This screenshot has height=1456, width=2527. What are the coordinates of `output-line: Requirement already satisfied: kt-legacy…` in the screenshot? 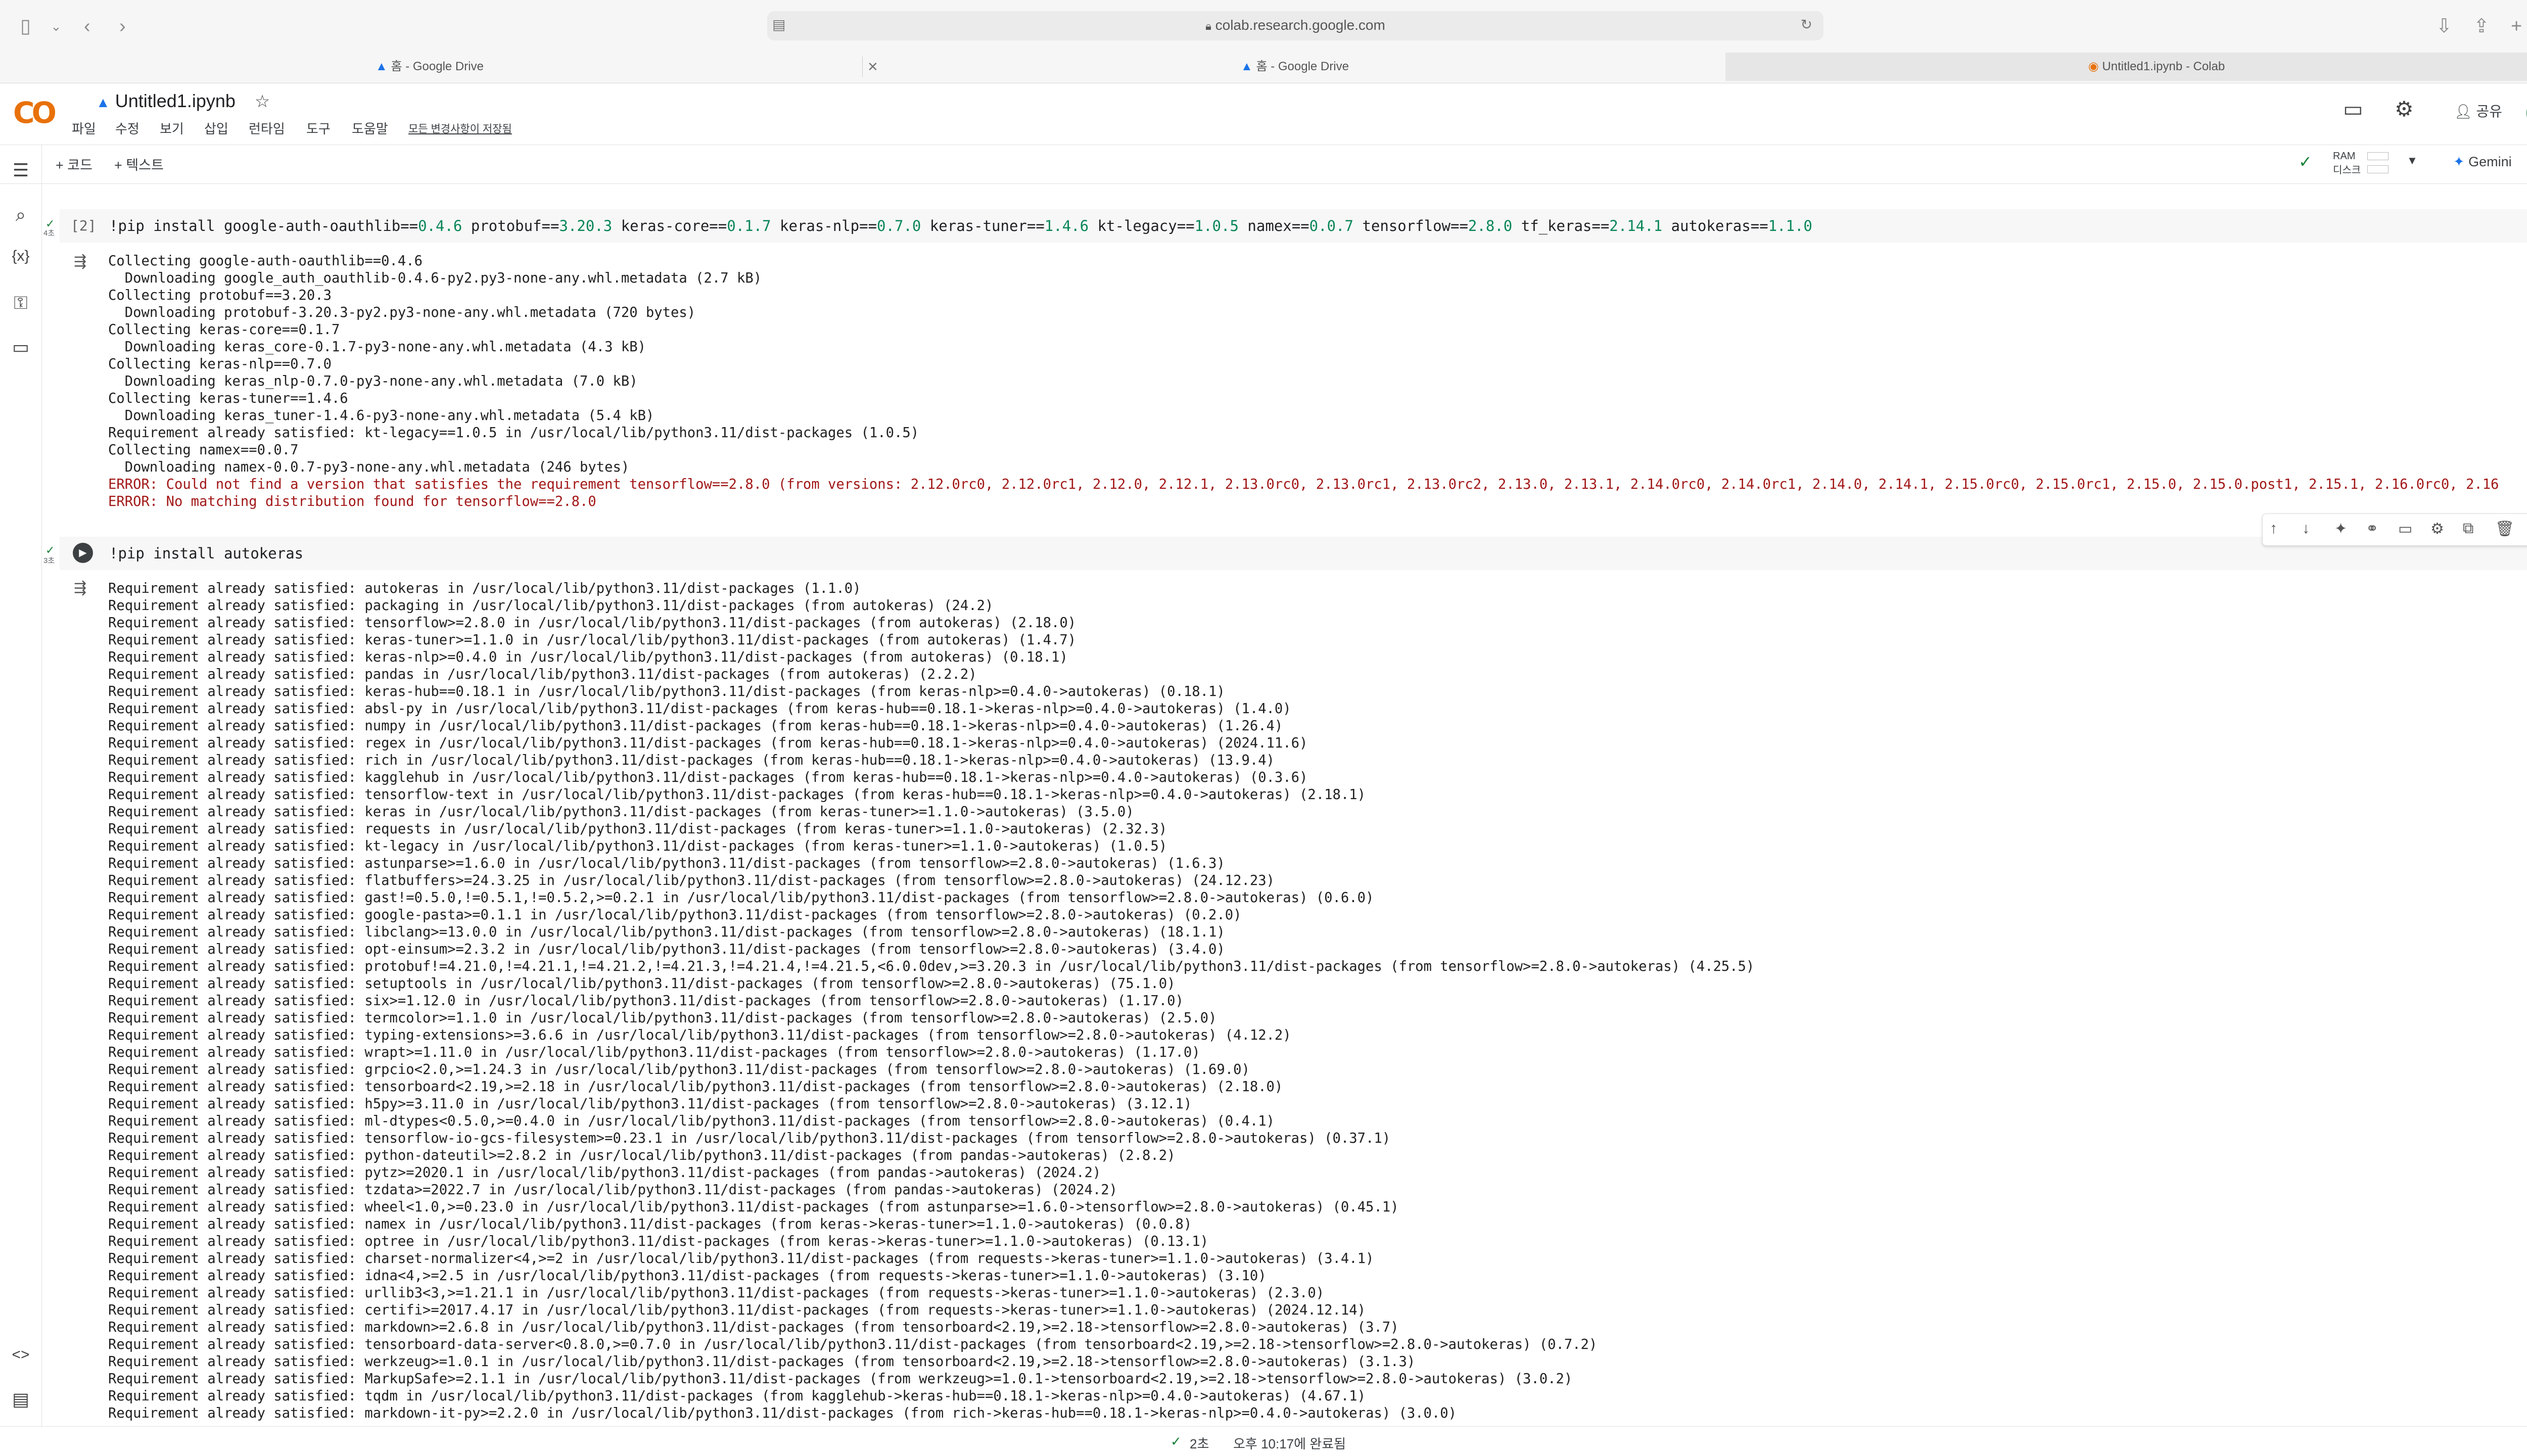 It's located at (513, 433).